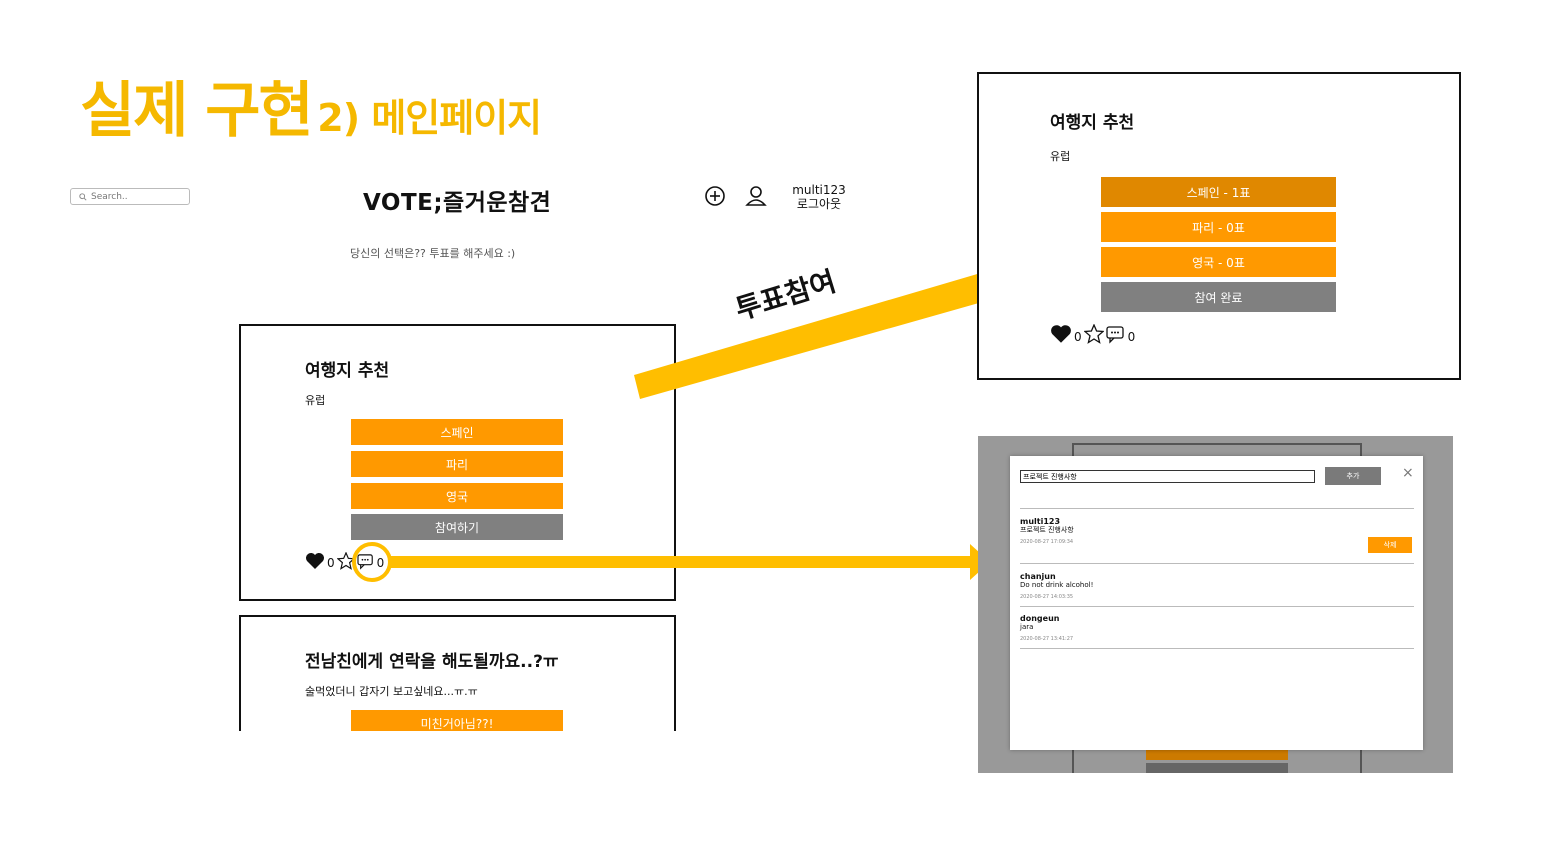 The height and width of the screenshot is (868, 1545). I want to click on add-comment-button: 추가, so click(1353, 476).